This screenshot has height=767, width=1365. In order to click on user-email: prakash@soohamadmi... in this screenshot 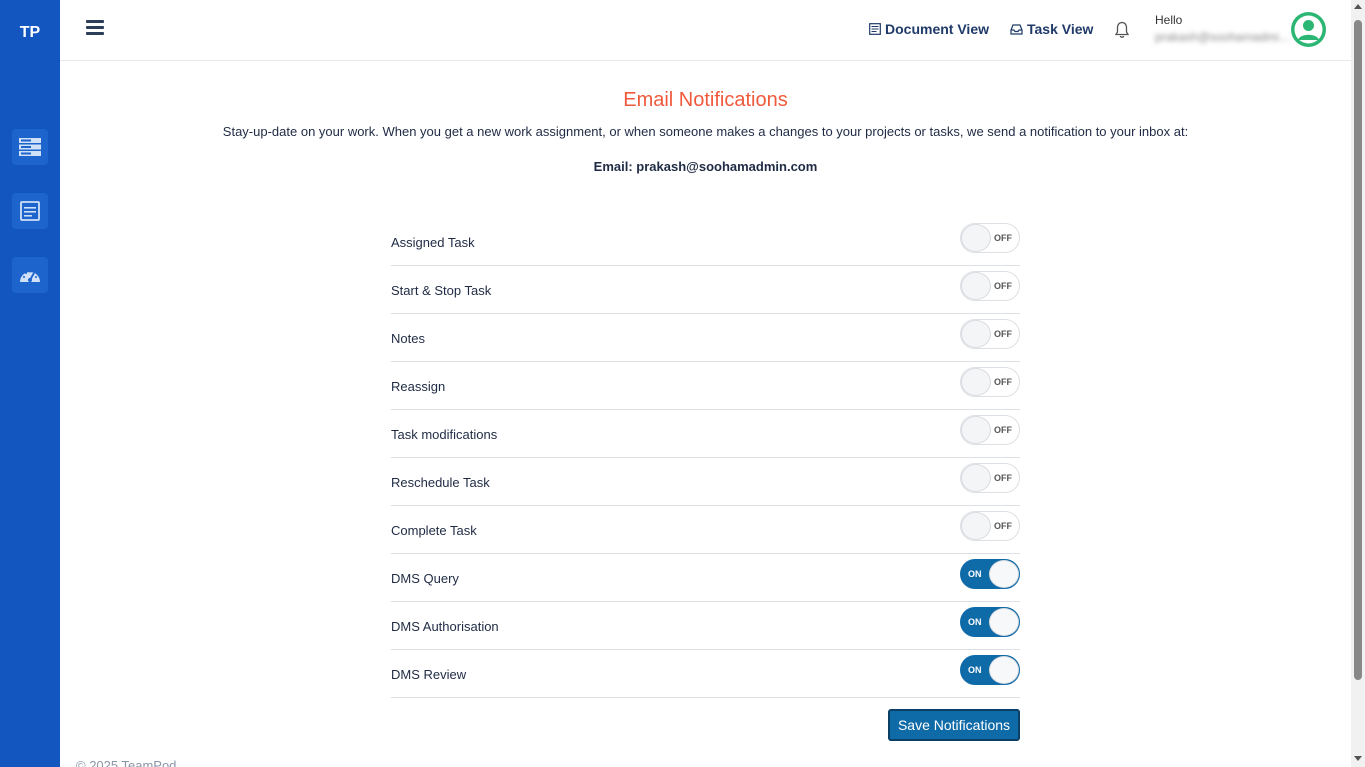, I will do `click(1223, 37)`.